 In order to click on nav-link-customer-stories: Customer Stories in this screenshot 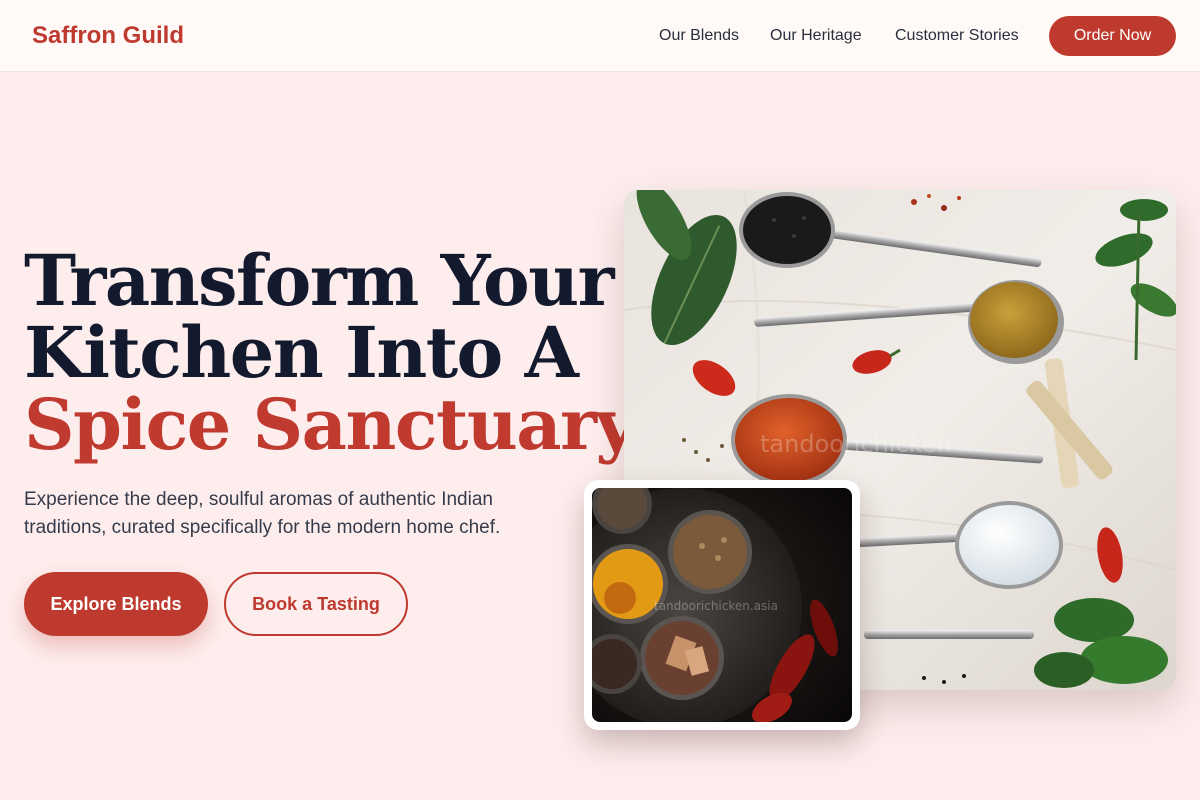, I will do `click(957, 36)`.